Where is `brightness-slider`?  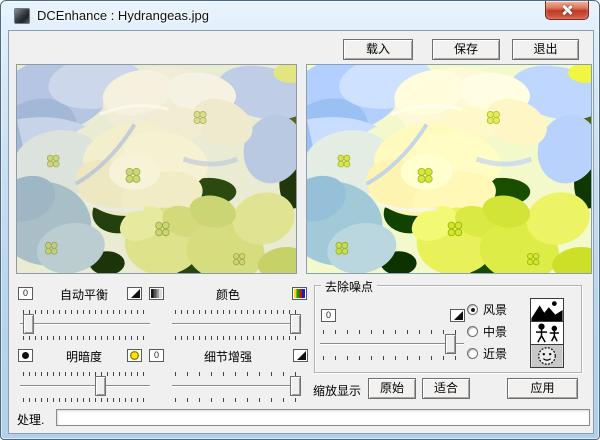
brightness-slider is located at coordinates (85, 388).